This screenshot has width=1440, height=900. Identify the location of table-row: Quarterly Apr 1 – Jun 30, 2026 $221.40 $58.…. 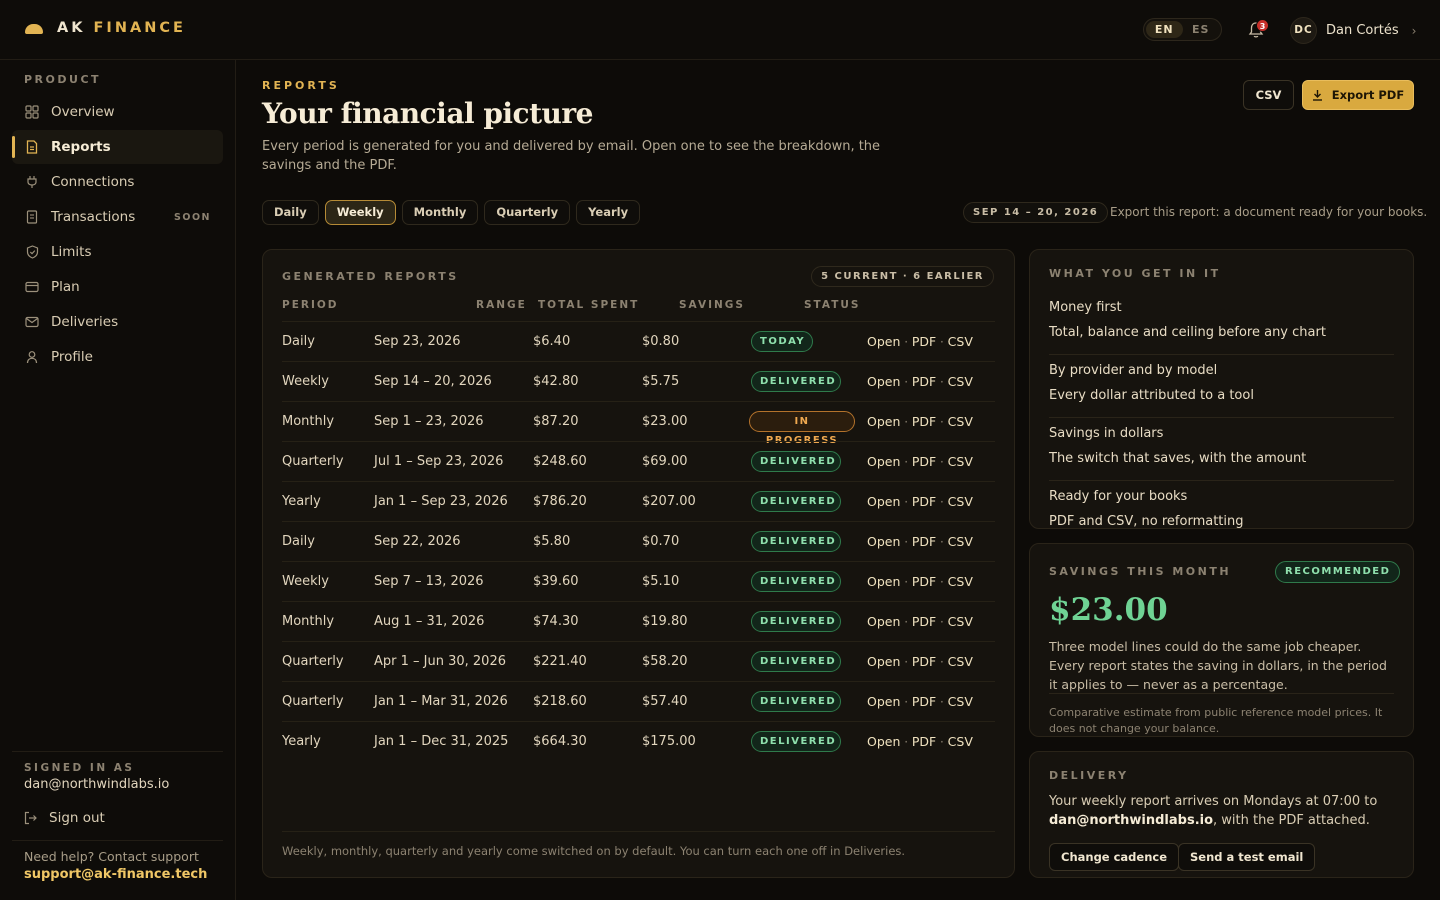
(638, 661).